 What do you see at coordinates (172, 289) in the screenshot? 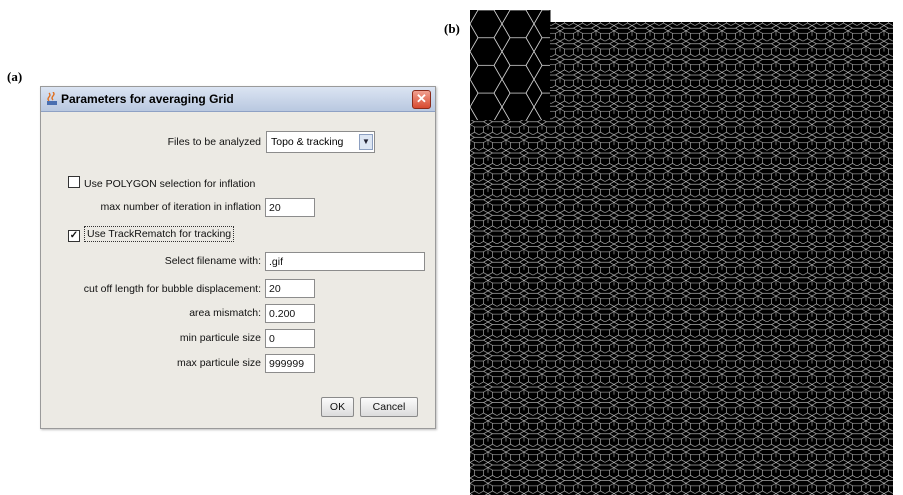
I see `cutoff-label: cut off length for bubble displacement:` at bounding box center [172, 289].